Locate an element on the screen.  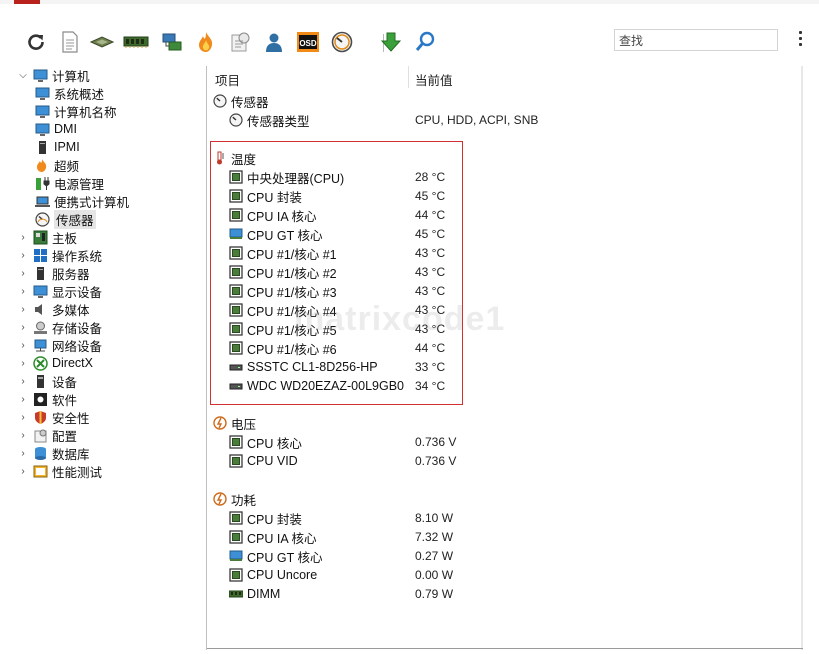
tree-label: 网络设备 is located at coordinates (77, 346).